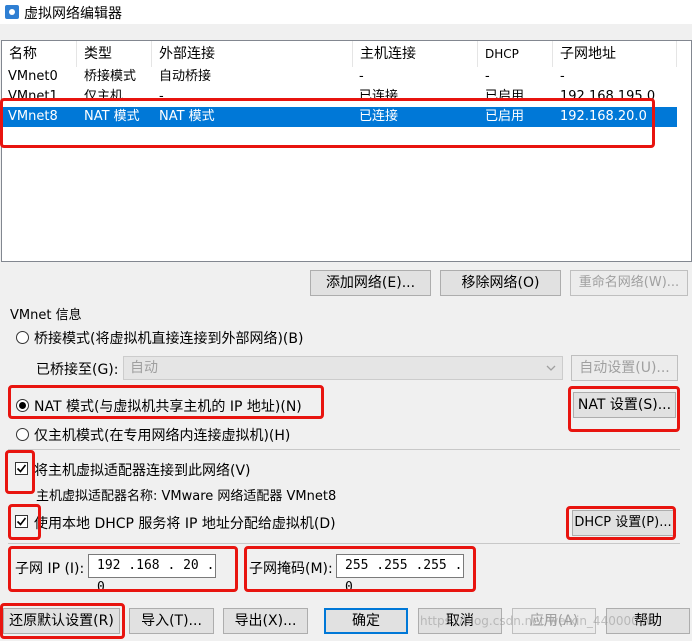  What do you see at coordinates (400, 574) in the screenshot?
I see `subnet-mask-input: 255 .255 .255 . 0` at bounding box center [400, 574].